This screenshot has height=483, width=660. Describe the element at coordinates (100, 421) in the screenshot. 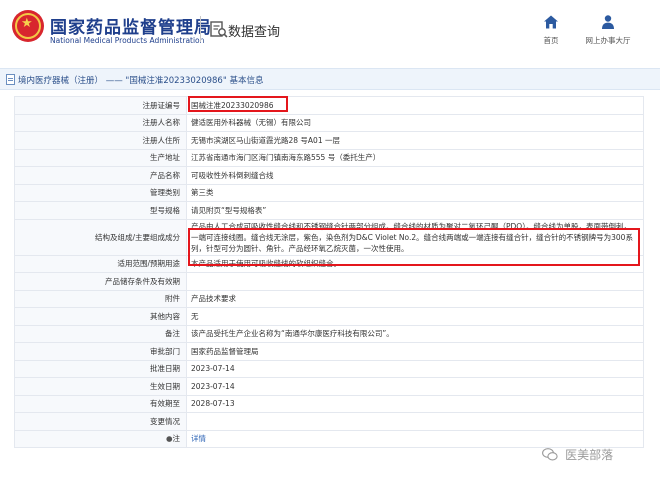

I see `field-key: 变更情况` at that location.